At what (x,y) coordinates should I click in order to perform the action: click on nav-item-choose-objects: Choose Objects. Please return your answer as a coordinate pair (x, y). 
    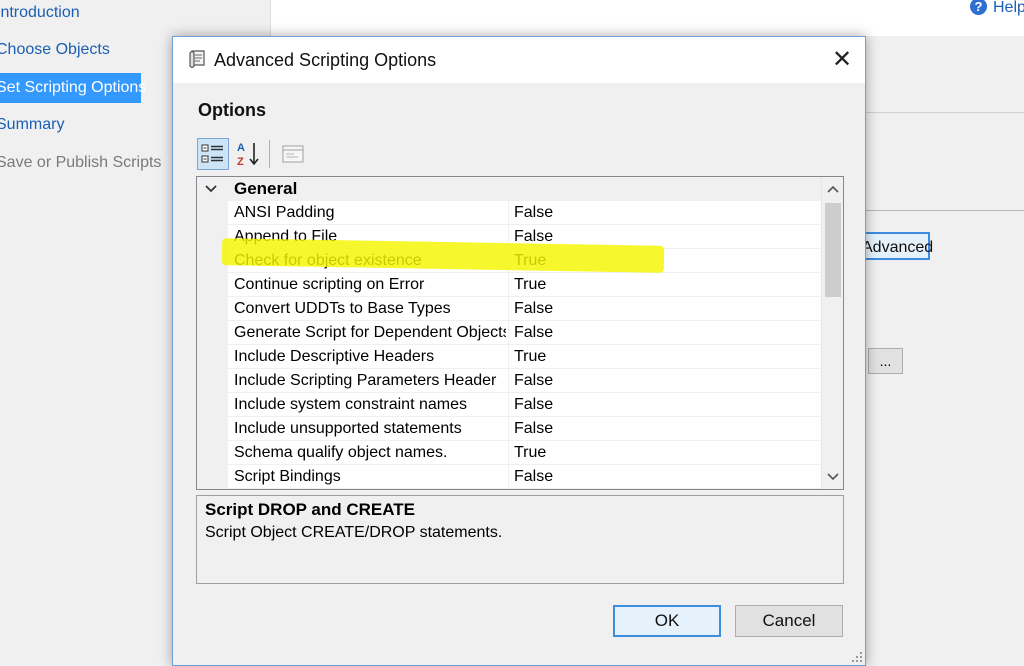
    Looking at the image, I should click on (55, 50).